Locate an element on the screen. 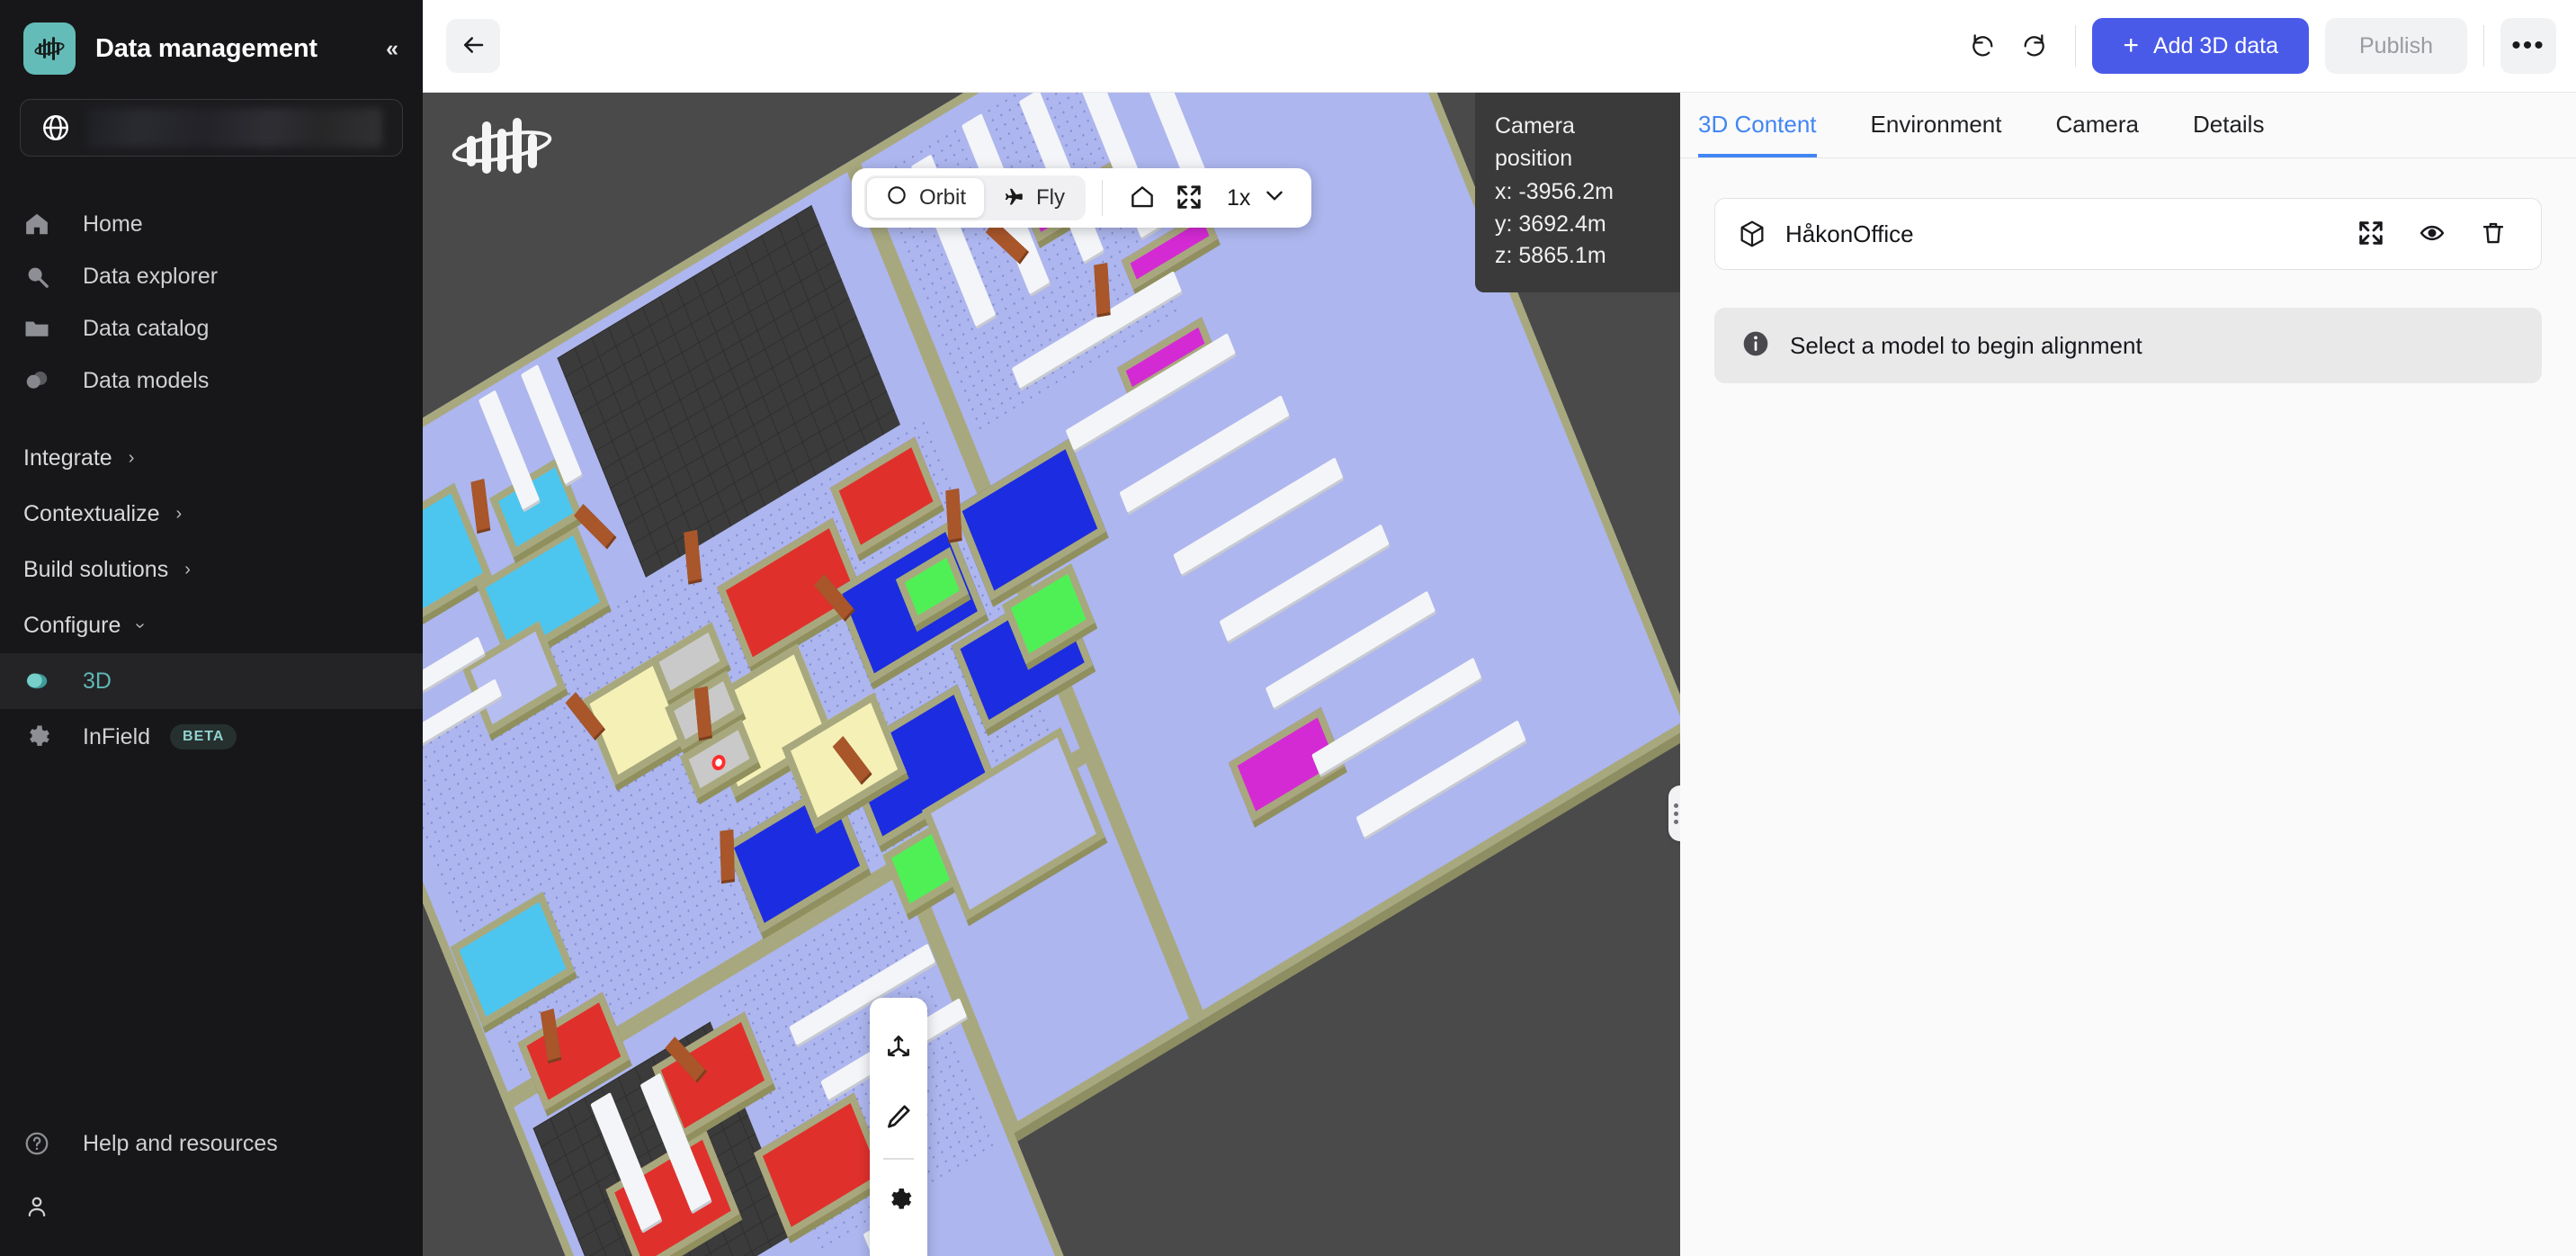 The height and width of the screenshot is (1256, 2576). undo-icon is located at coordinates (1983, 46).